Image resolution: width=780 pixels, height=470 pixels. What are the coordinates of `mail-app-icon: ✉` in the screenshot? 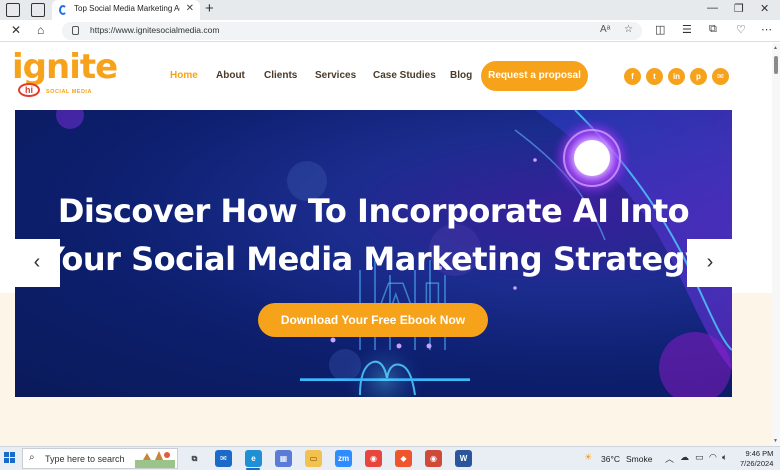 It's located at (223, 458).